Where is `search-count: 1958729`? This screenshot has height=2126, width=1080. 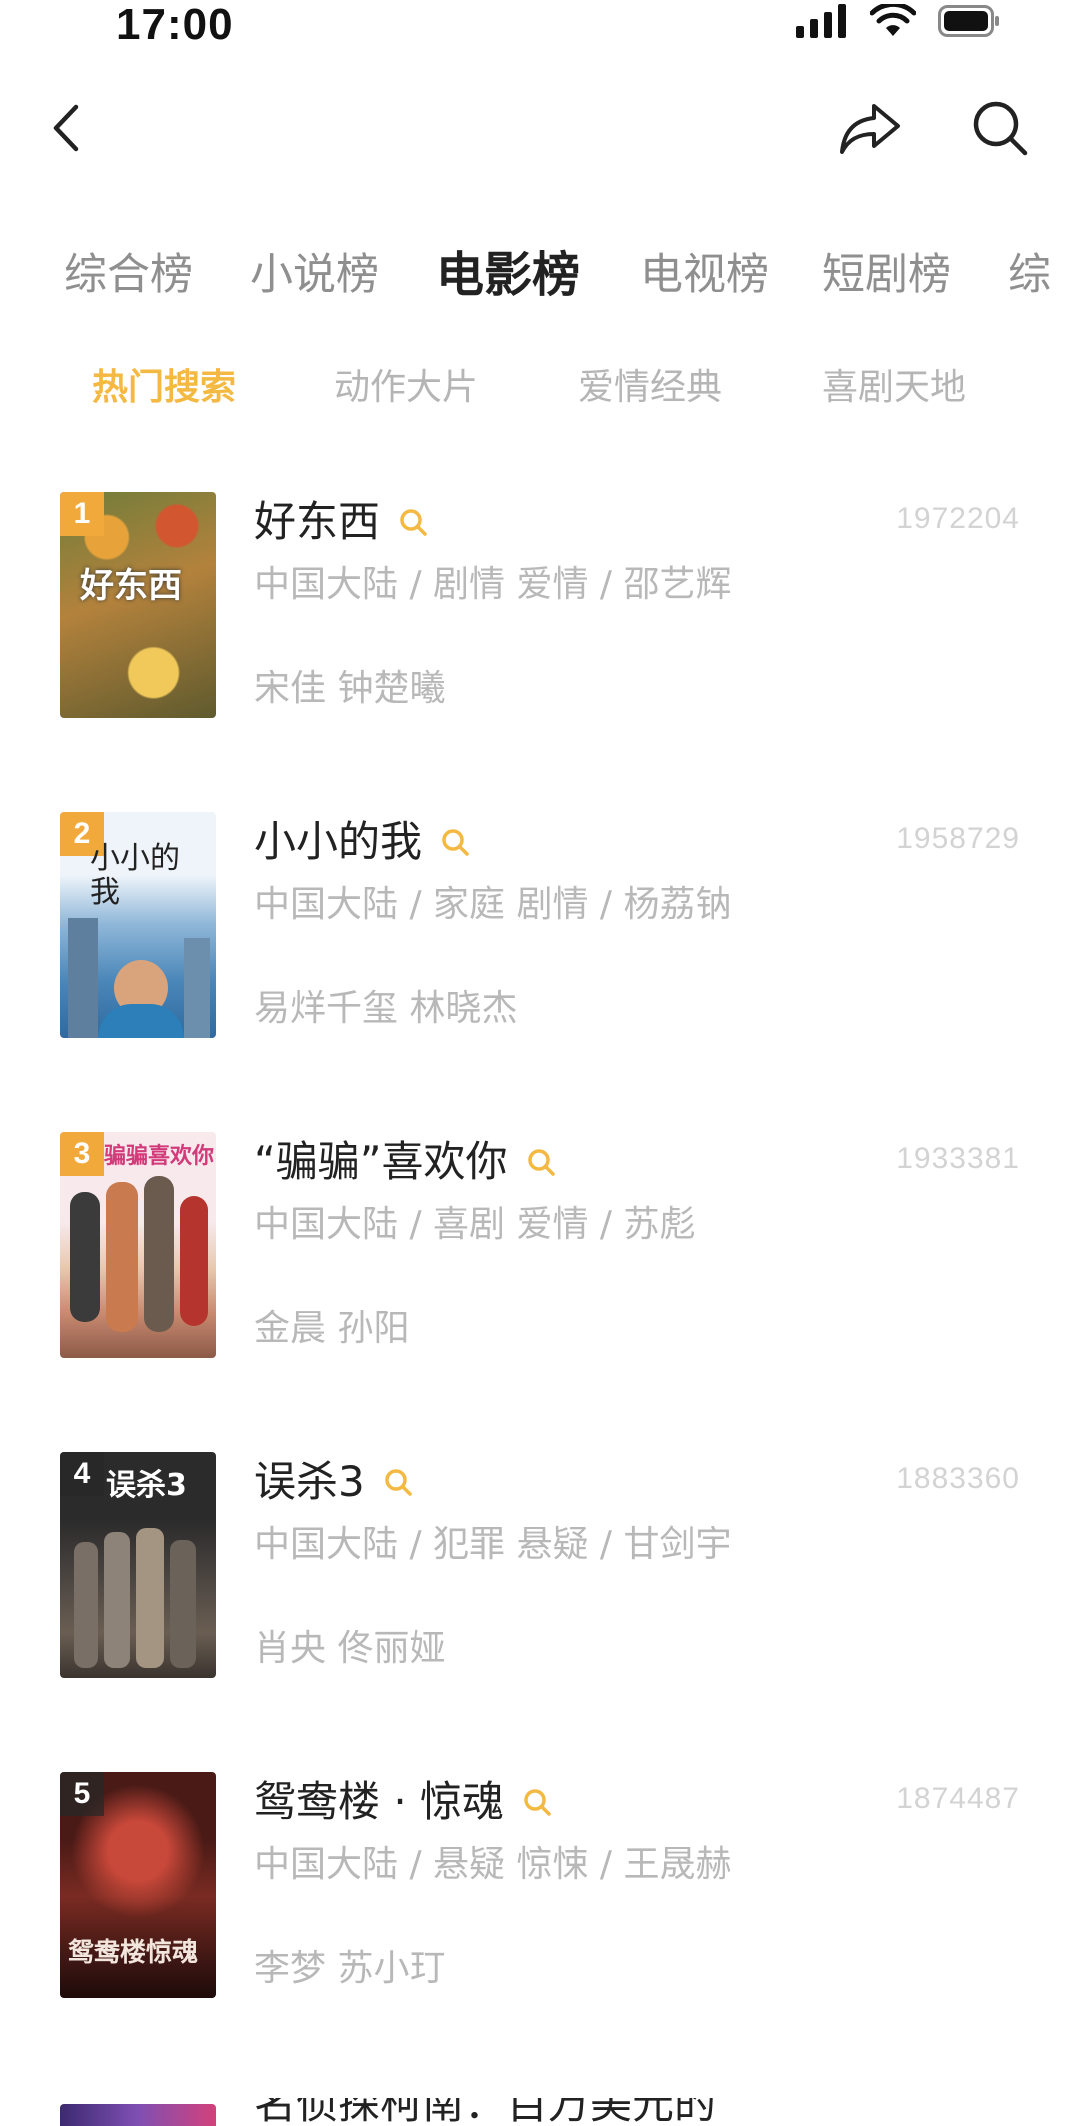
search-count: 1958729 is located at coordinates (958, 838).